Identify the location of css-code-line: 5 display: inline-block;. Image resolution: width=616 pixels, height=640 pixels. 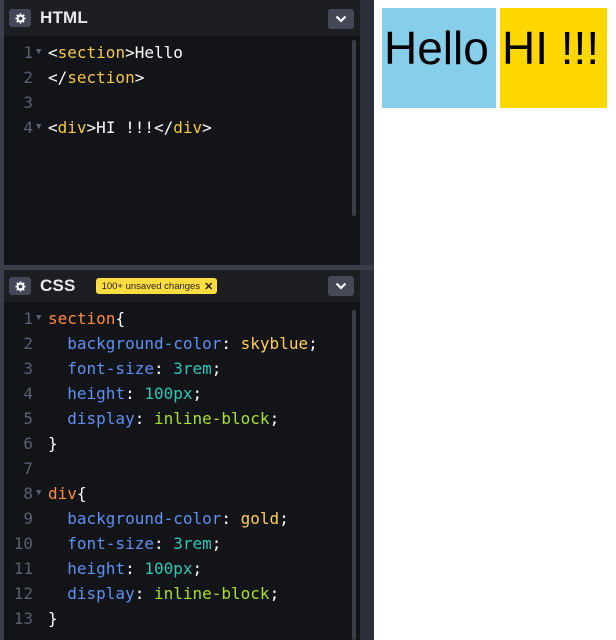
(174, 418).